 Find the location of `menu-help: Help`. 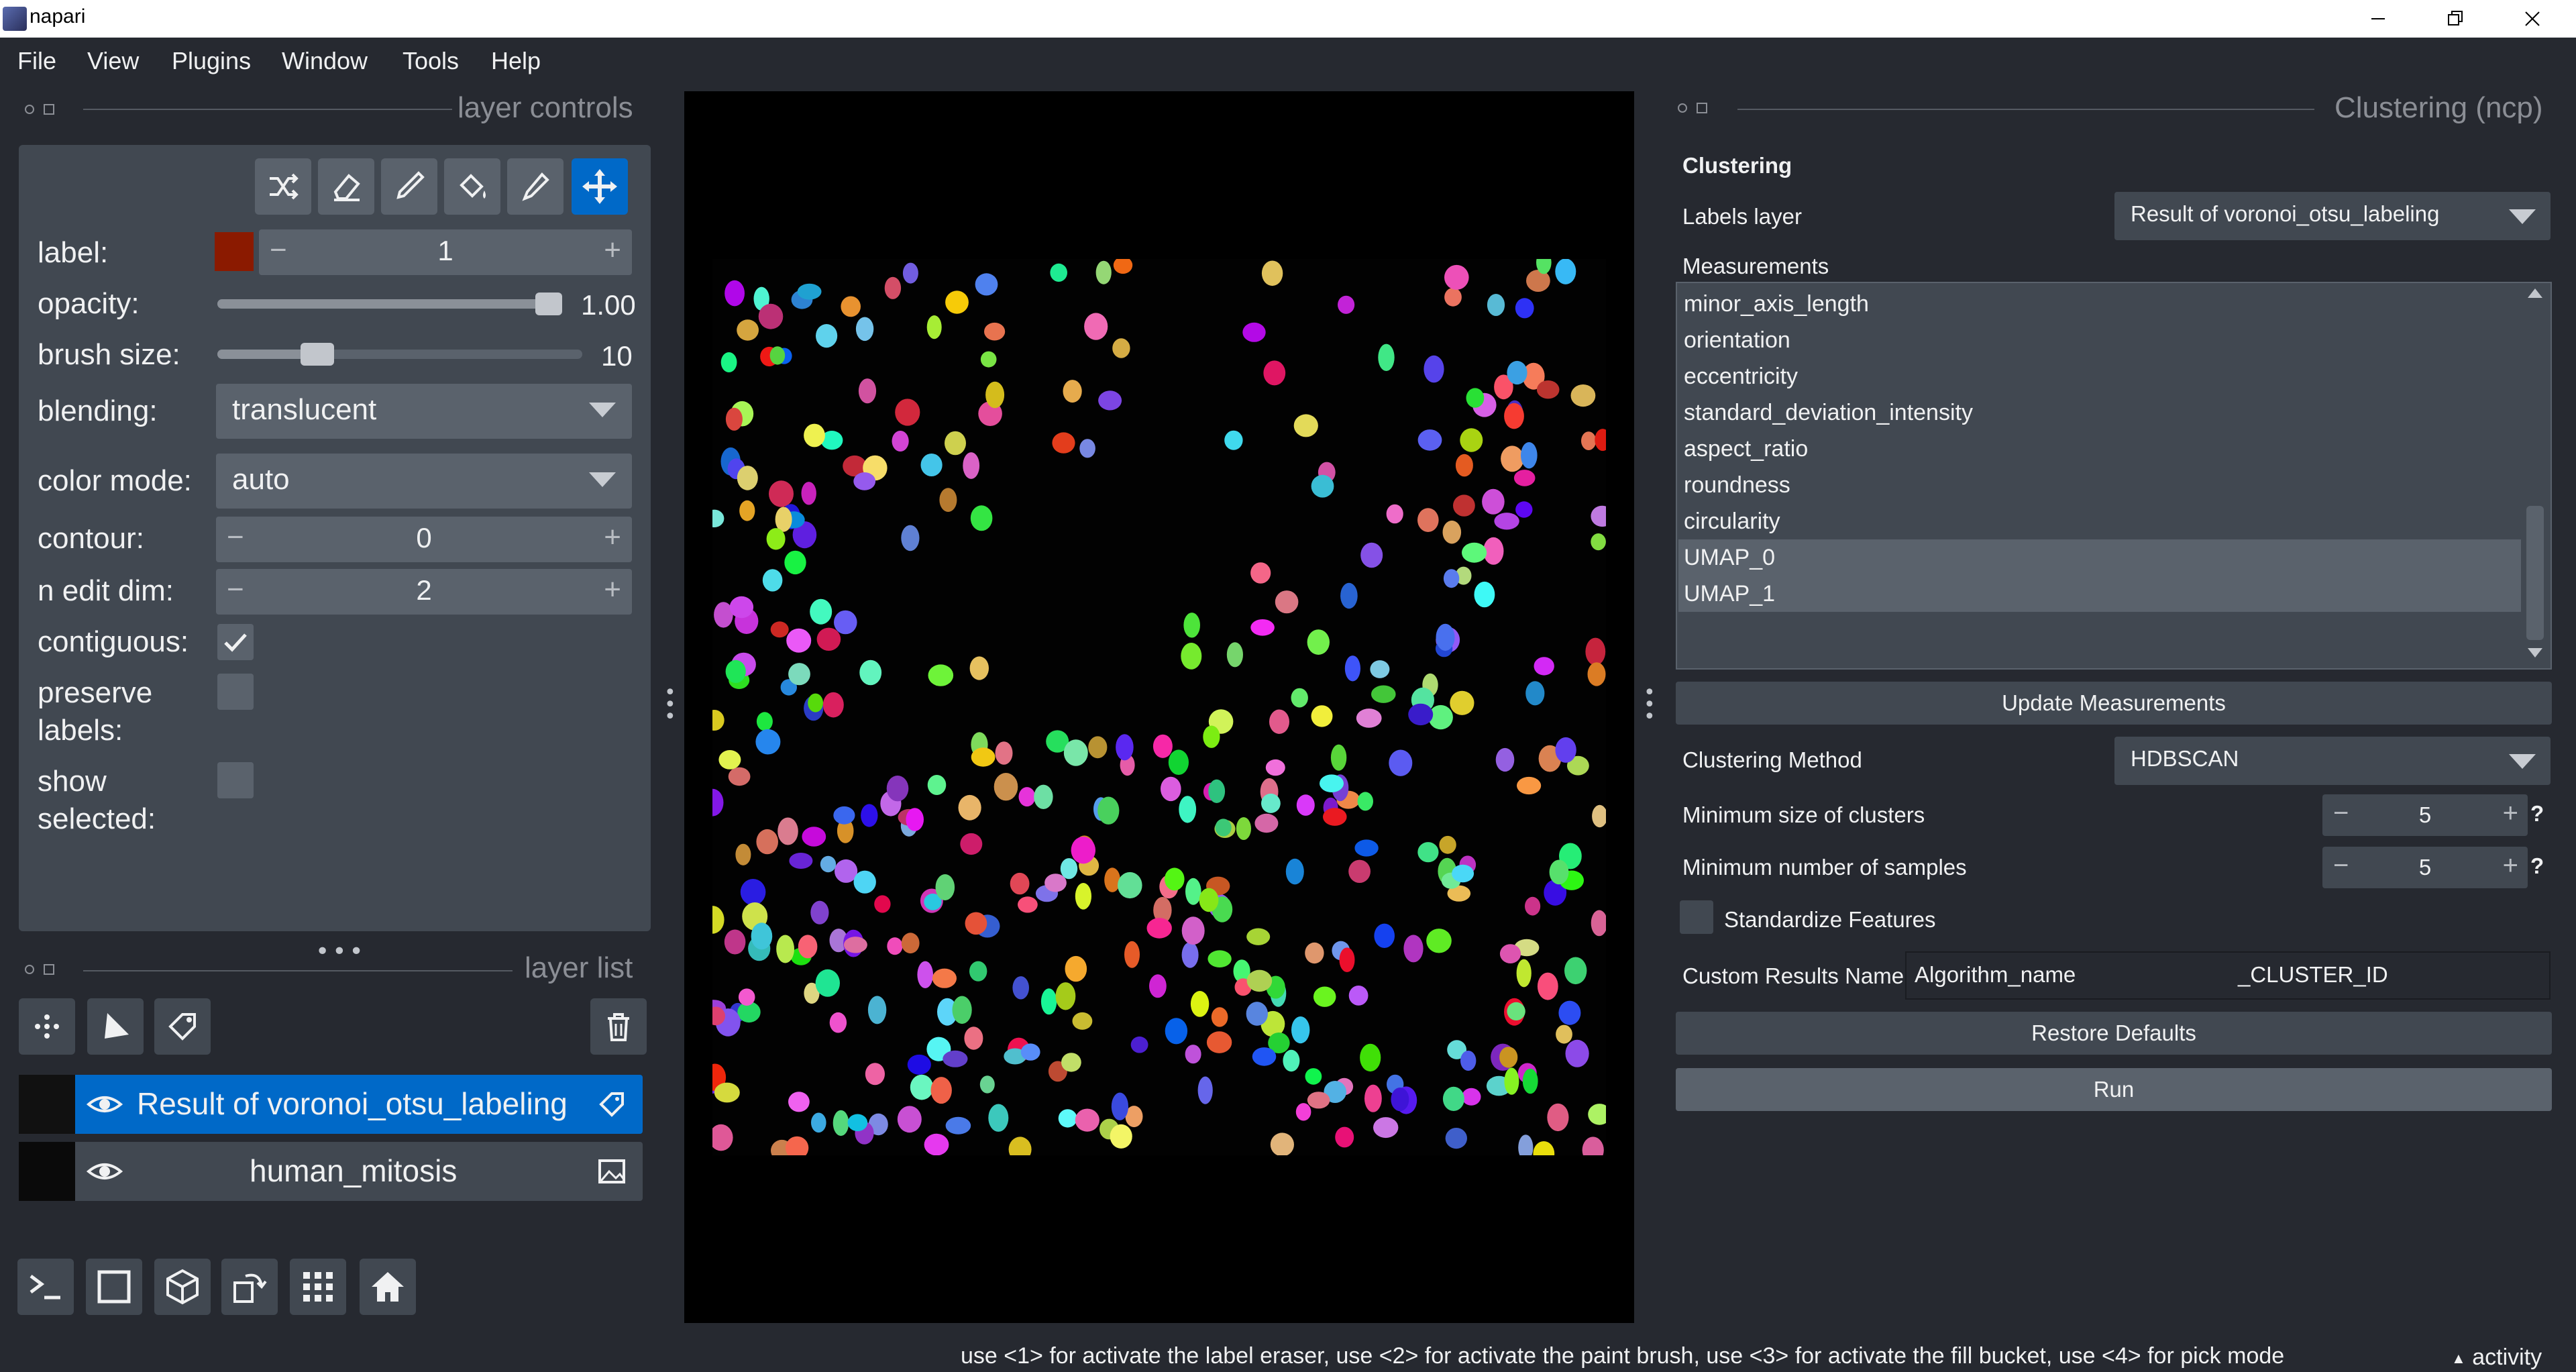

menu-help: Help is located at coordinates (516, 61).